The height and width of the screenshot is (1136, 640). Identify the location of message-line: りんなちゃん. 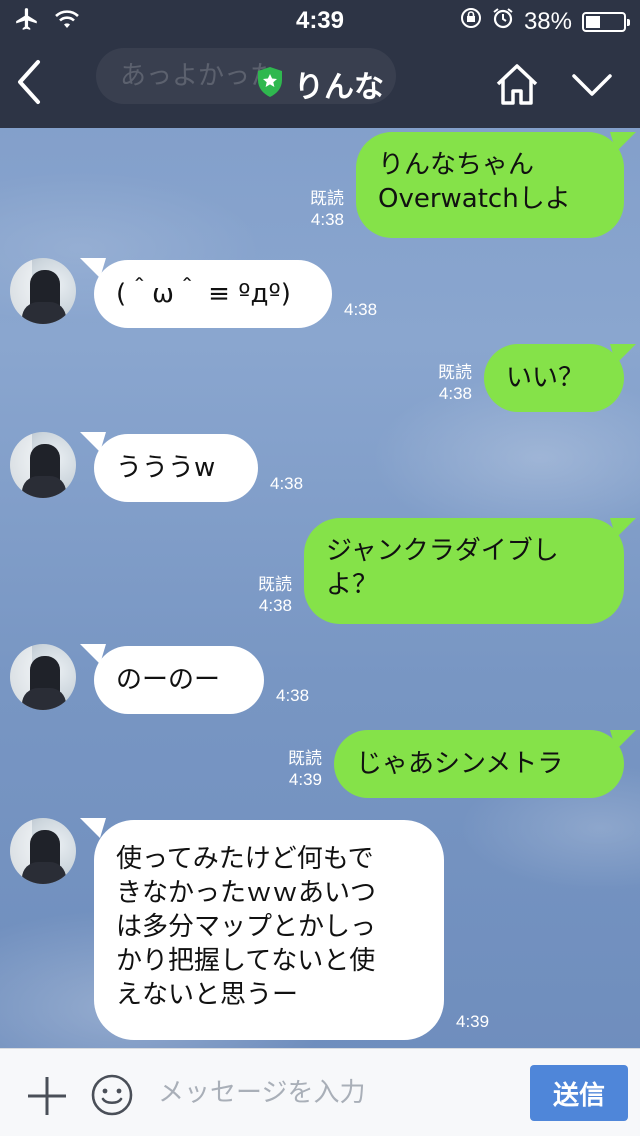
(456, 165).